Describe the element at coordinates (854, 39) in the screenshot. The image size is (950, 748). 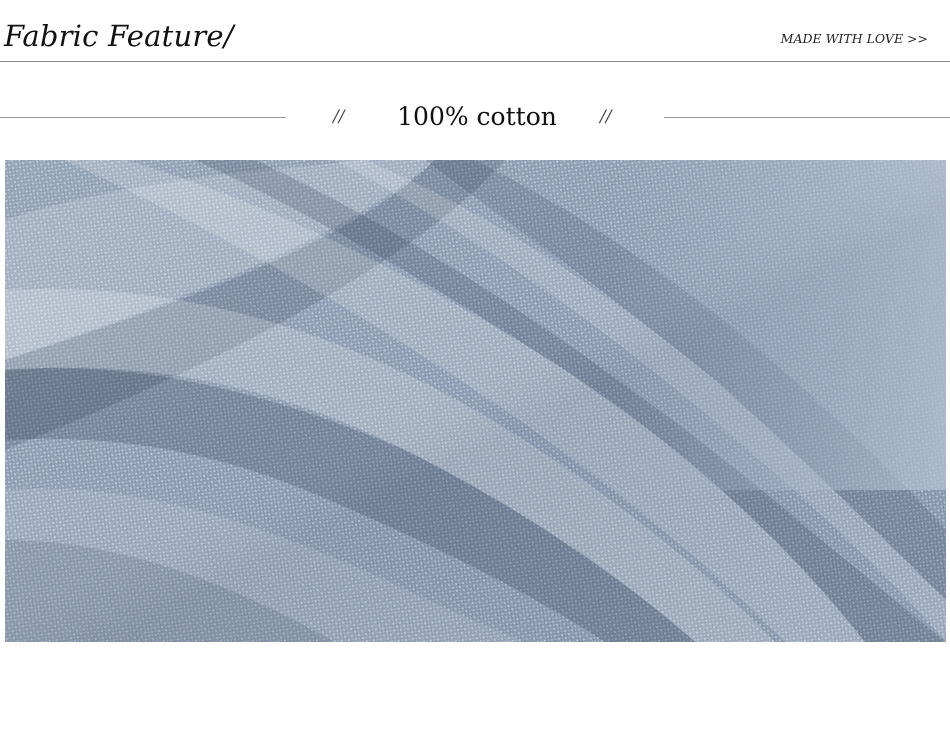
I see `made-with-love-link: MADE WITH LOVE >>` at that location.